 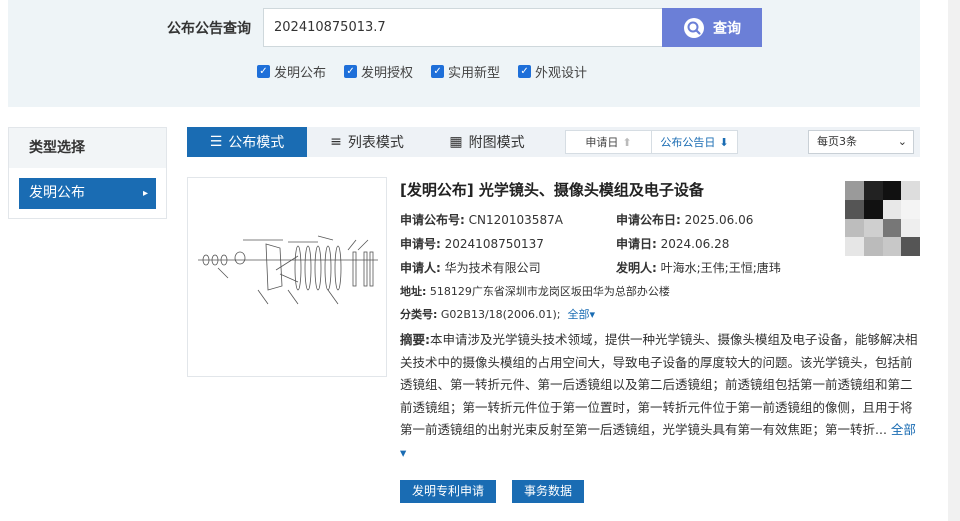 I want to click on field-applicant: 申请人: 华为技术有限公司, so click(x=470, y=267).